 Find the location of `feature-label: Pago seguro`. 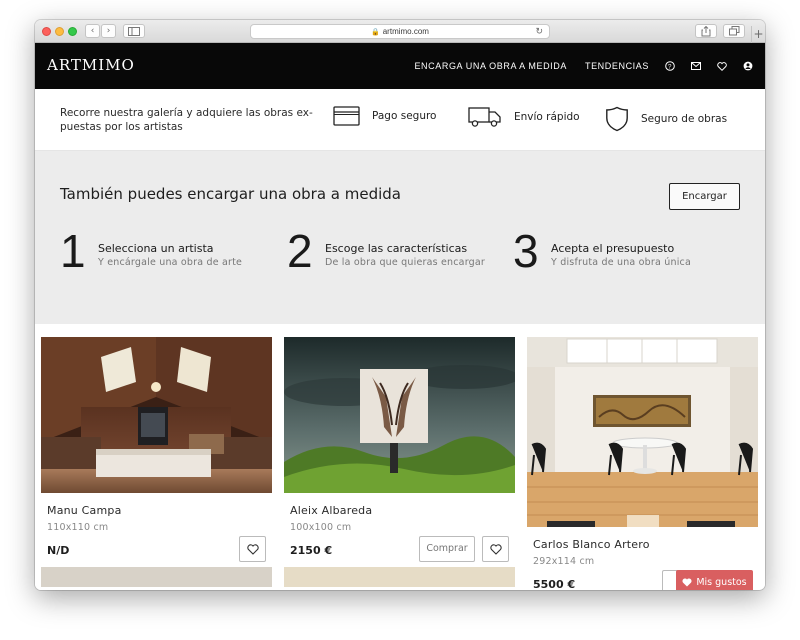

feature-label: Pago seguro is located at coordinates (404, 116).